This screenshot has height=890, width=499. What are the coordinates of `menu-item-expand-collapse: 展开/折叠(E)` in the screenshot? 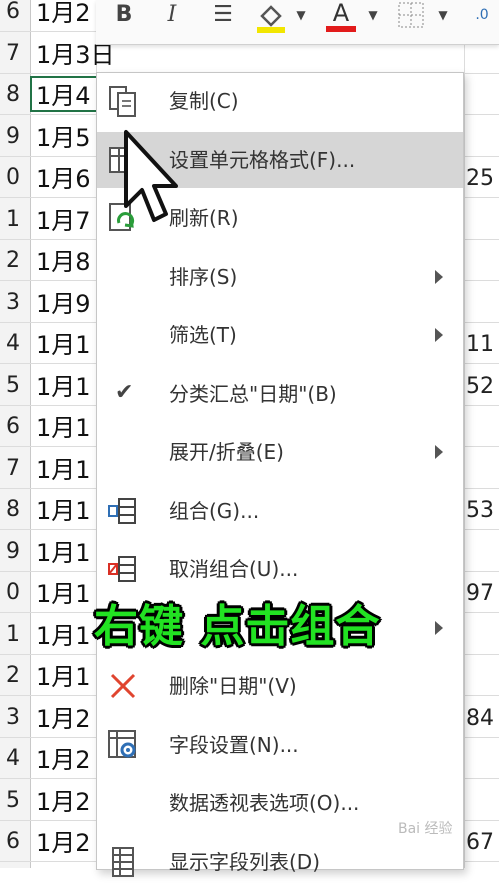 It's located at (280, 452).